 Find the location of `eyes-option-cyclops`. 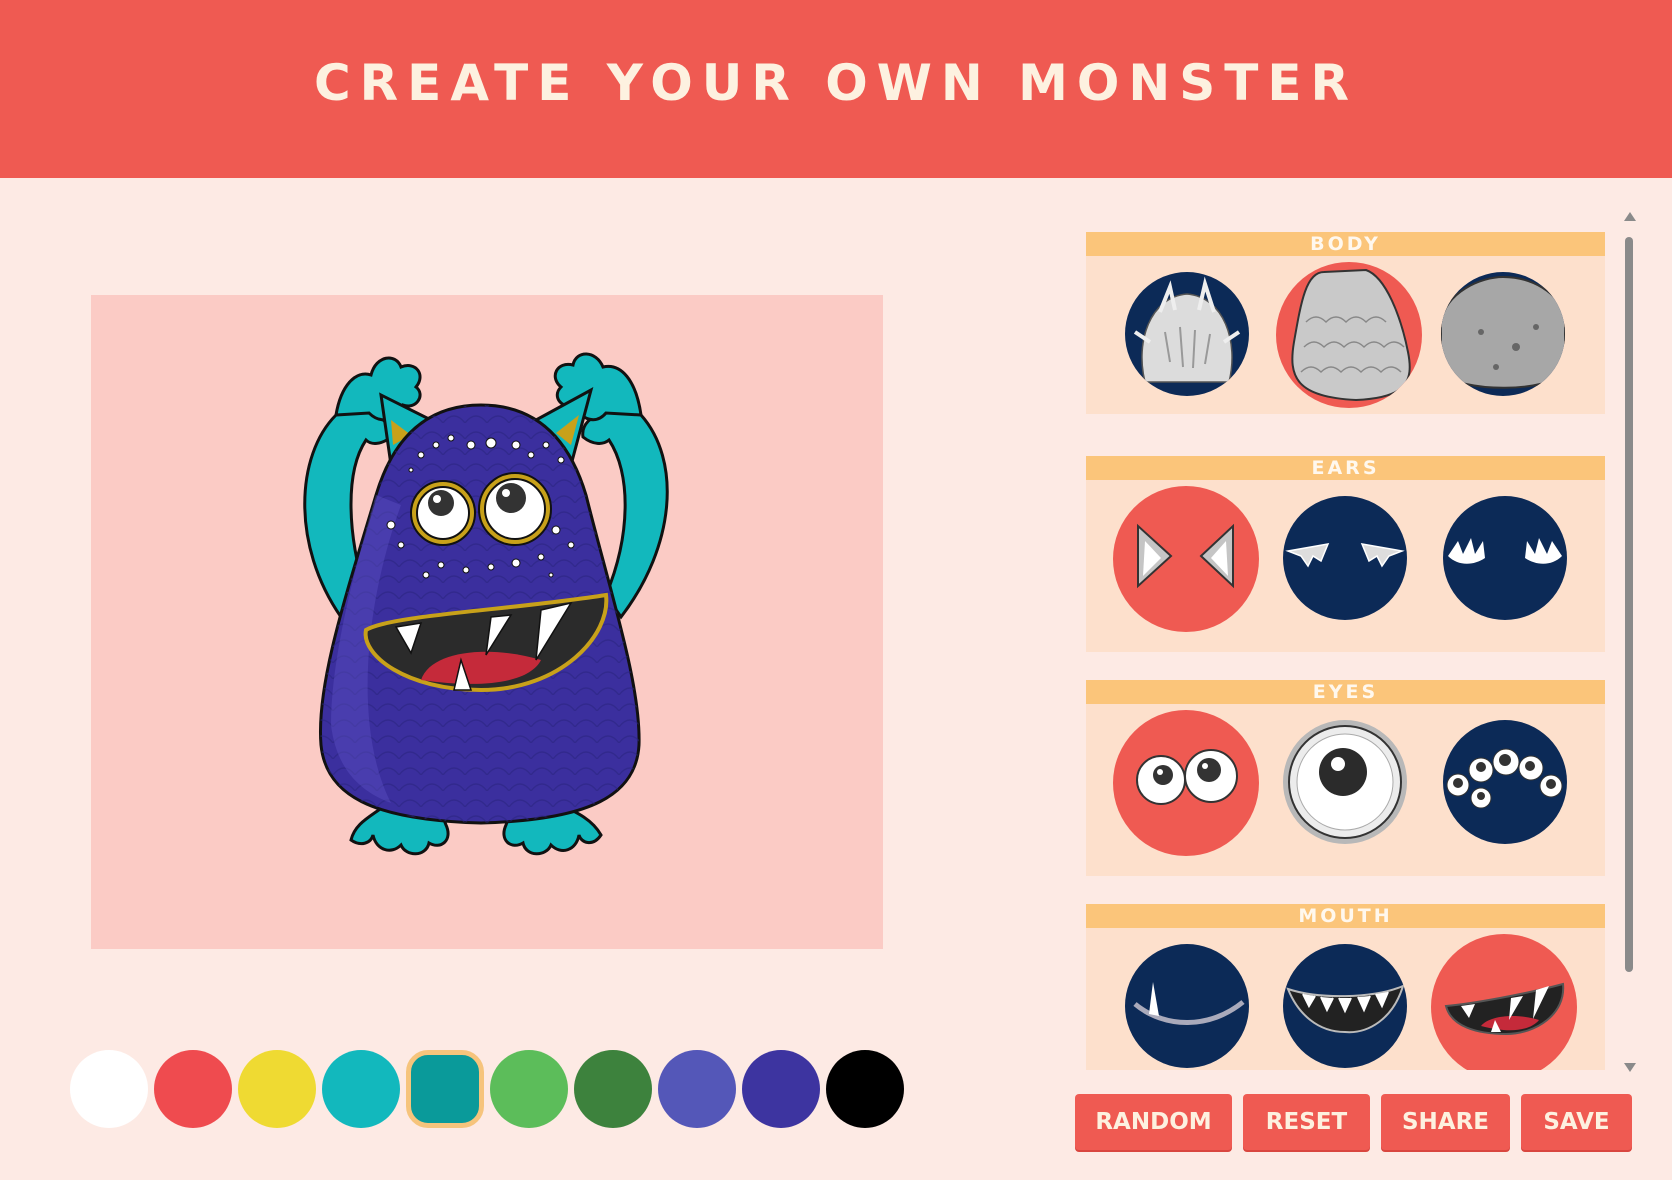

eyes-option-cyclops is located at coordinates (1345, 782).